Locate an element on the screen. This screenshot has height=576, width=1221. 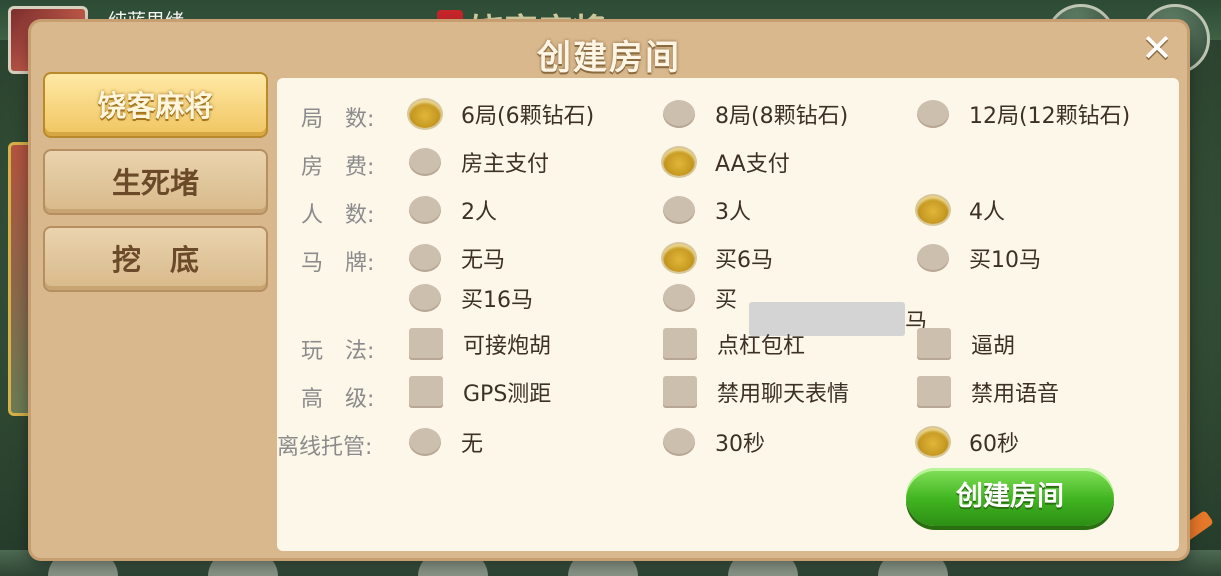
create-room-button: 创建房间 is located at coordinates (1010, 497).